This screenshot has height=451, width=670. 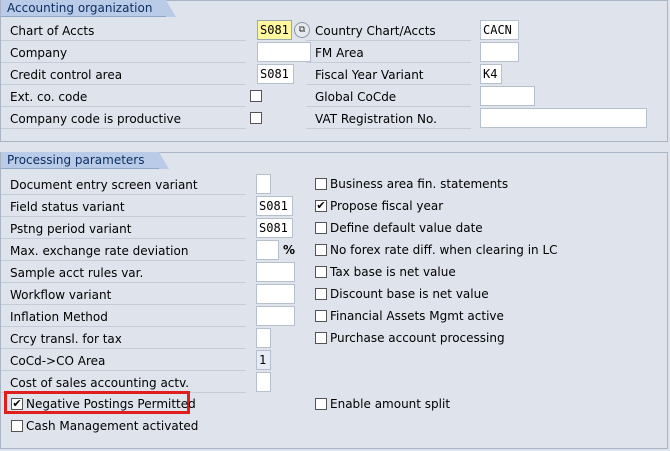 What do you see at coordinates (123, 185) in the screenshot?
I see `doc-entry-variant-label: Document entry screen variant` at bounding box center [123, 185].